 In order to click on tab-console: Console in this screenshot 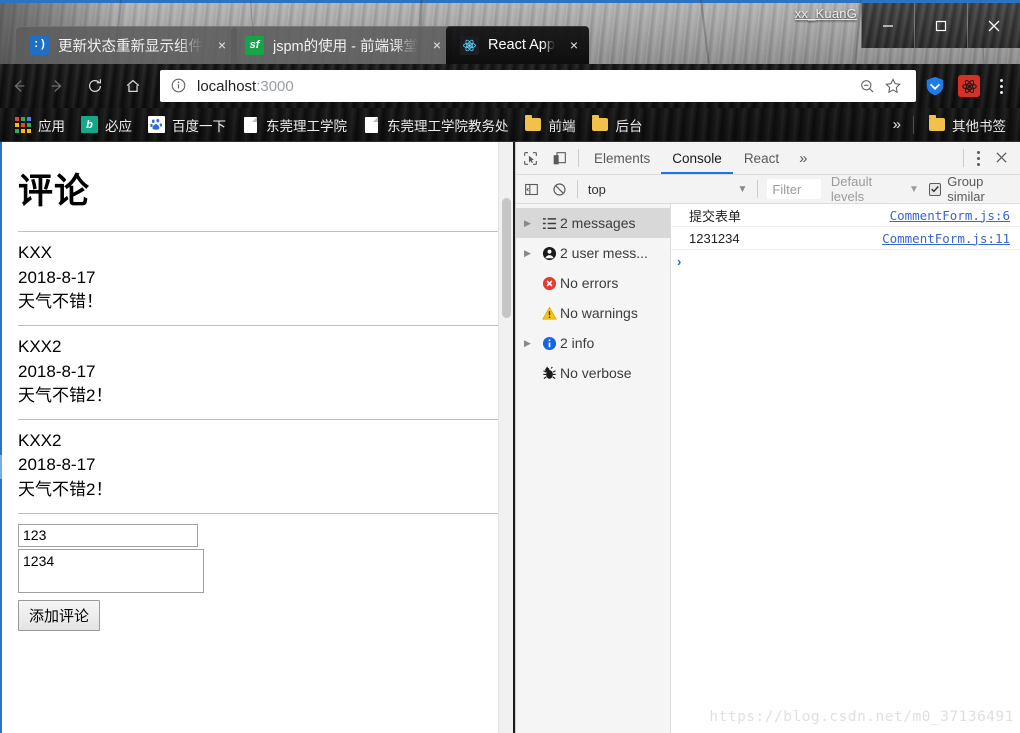, I will do `click(697, 158)`.